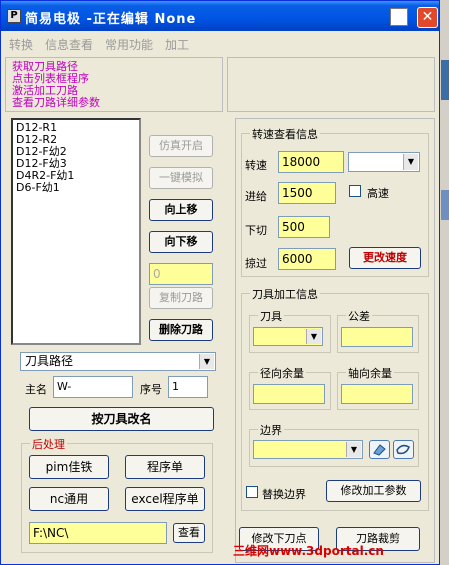 The width and height of the screenshot is (449, 565). Describe the element at coordinates (370, 373) in the screenshot. I see `axial-subgroup-title: 轴向余量` at that location.